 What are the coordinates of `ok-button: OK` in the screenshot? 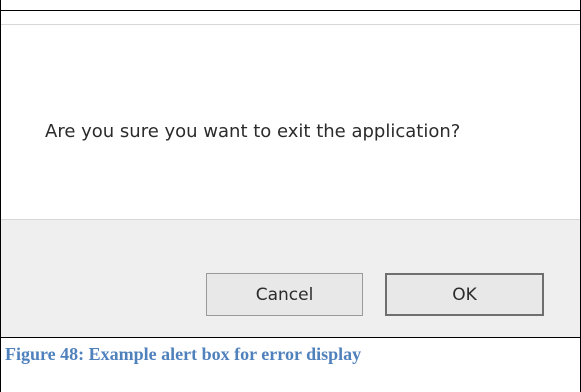 It's located at (464, 294).